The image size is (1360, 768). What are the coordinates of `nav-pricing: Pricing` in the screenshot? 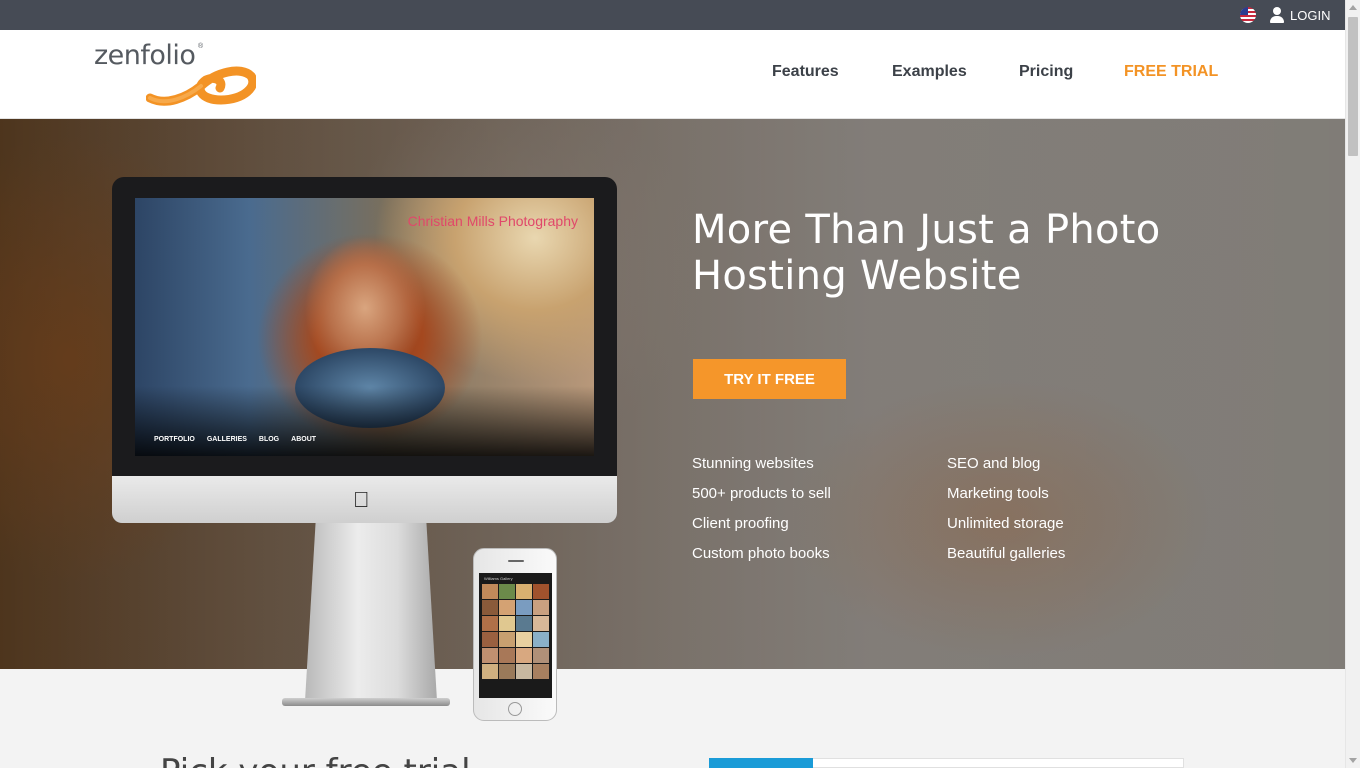 It's located at (1046, 72).